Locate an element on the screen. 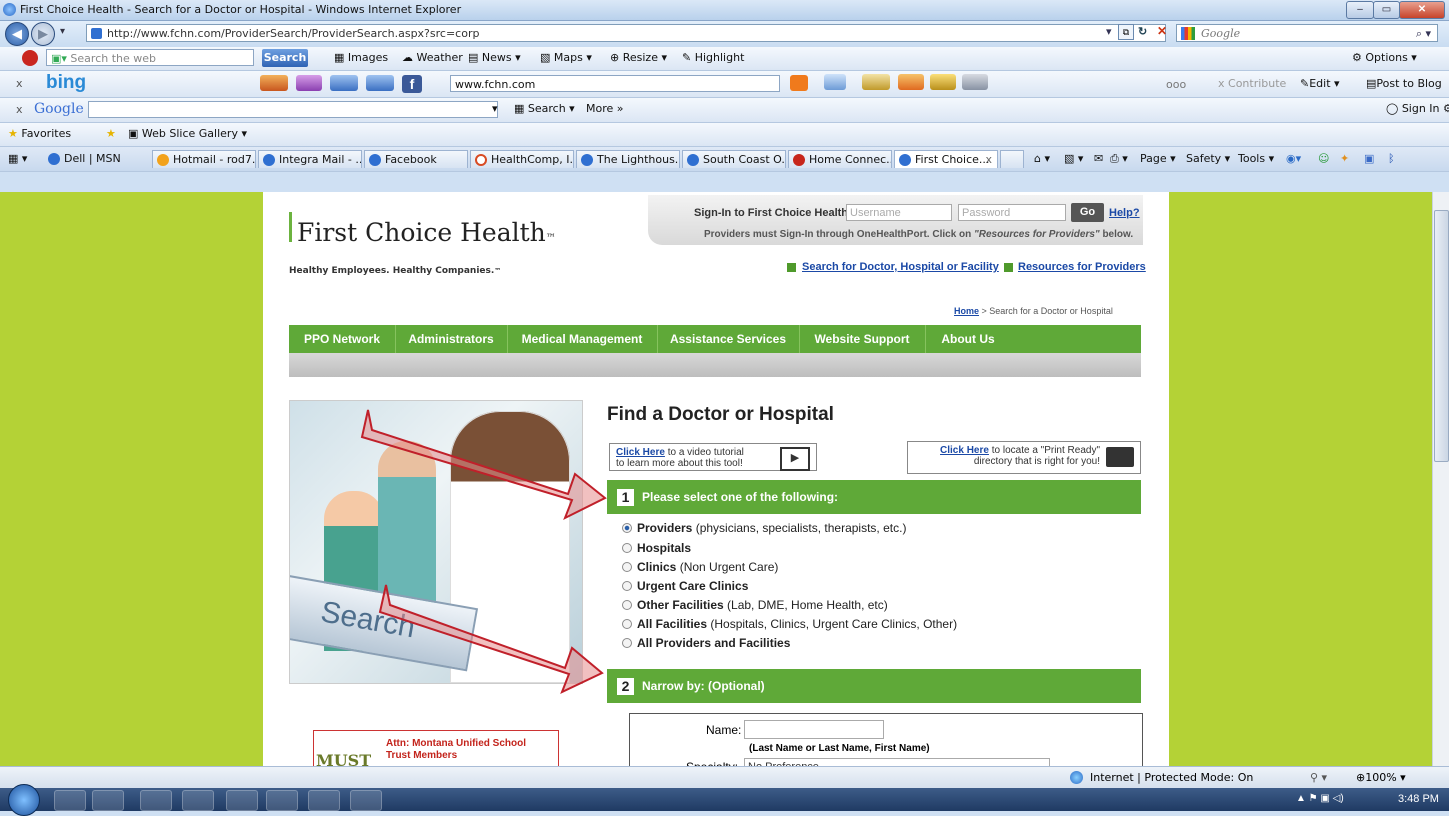  maps-button: ▧ Maps ▾ is located at coordinates (566, 57).